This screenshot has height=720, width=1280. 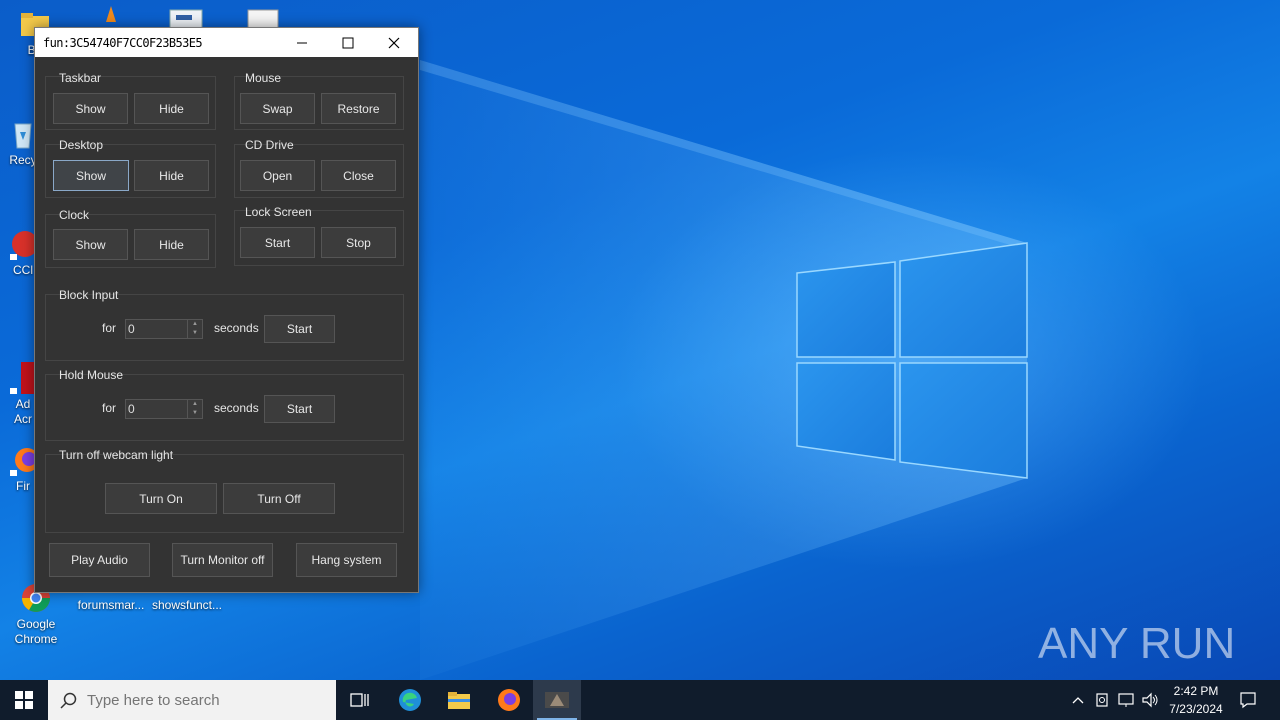 What do you see at coordinates (279, 498) in the screenshot?
I see `webcam-turn-off-button: Turn Off` at bounding box center [279, 498].